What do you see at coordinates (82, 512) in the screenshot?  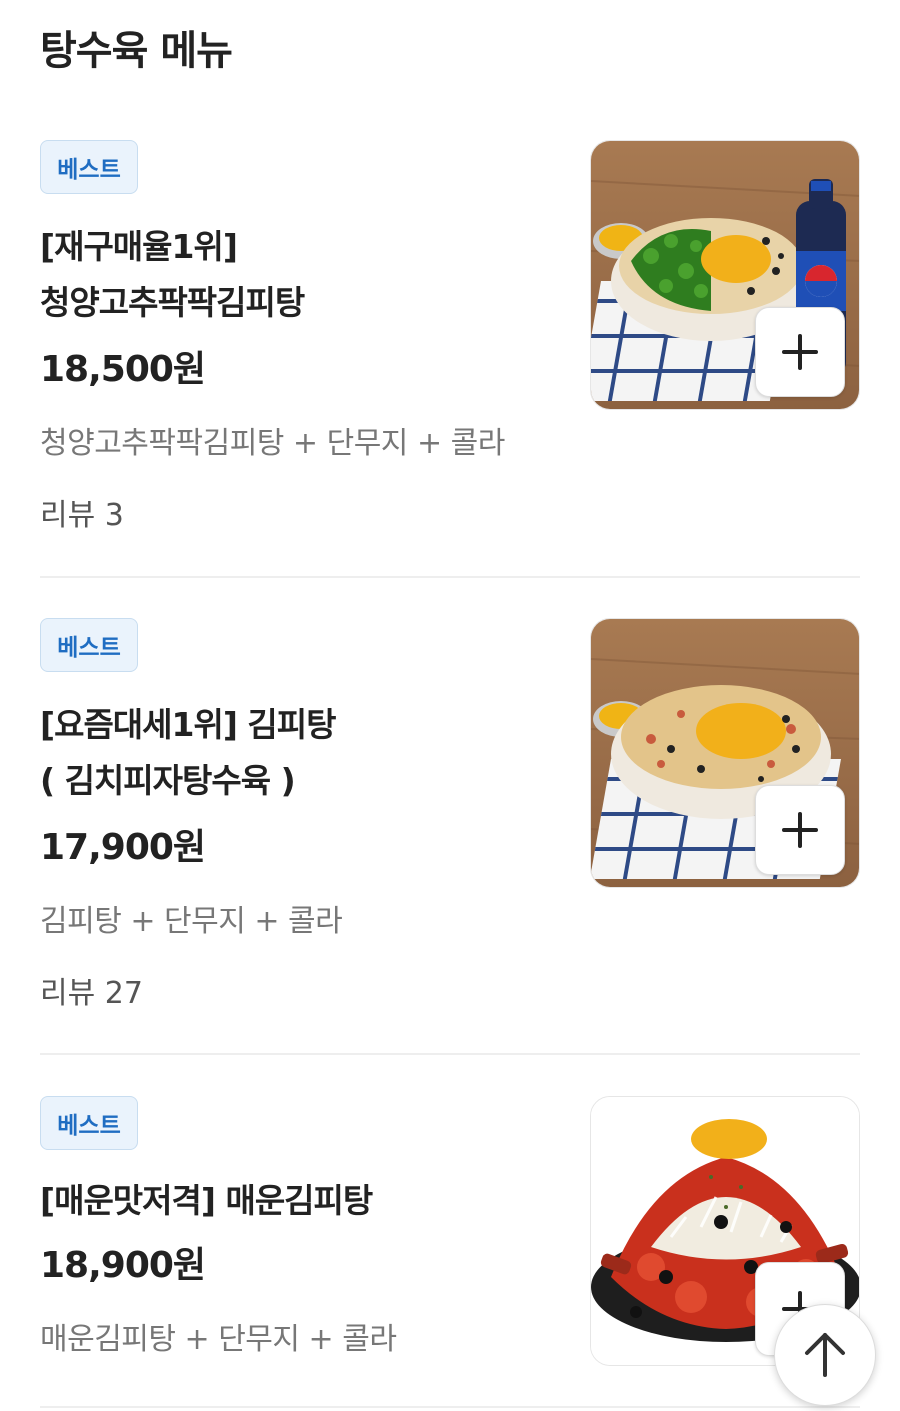 I see `review-count: 리뷰 3` at bounding box center [82, 512].